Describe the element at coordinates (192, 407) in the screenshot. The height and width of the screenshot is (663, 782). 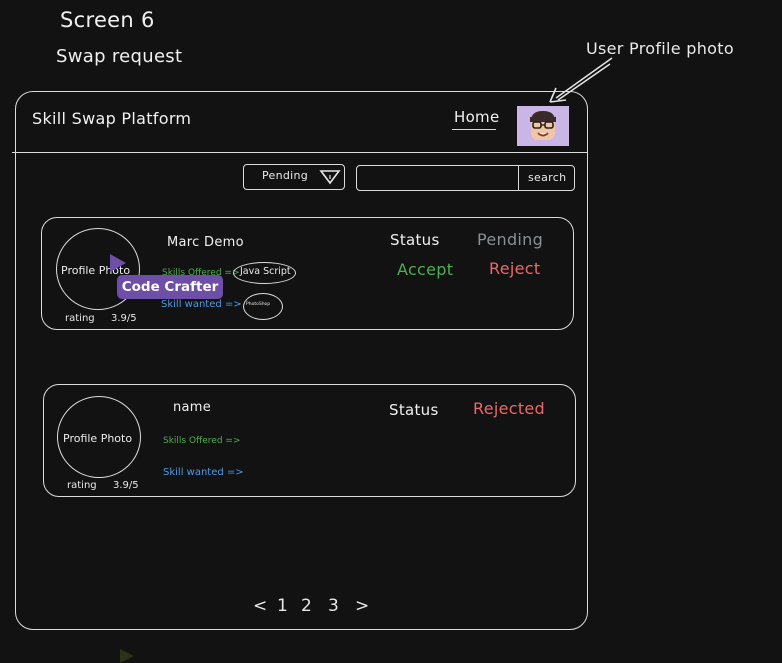
I see `user-name: name` at that location.